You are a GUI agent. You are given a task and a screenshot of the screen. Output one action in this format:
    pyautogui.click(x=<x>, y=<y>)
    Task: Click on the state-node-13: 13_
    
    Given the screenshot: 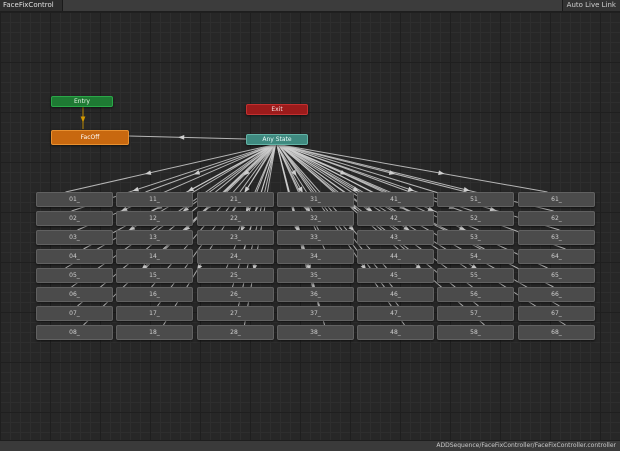 What is the action you would take?
    pyautogui.click(x=154, y=237)
    